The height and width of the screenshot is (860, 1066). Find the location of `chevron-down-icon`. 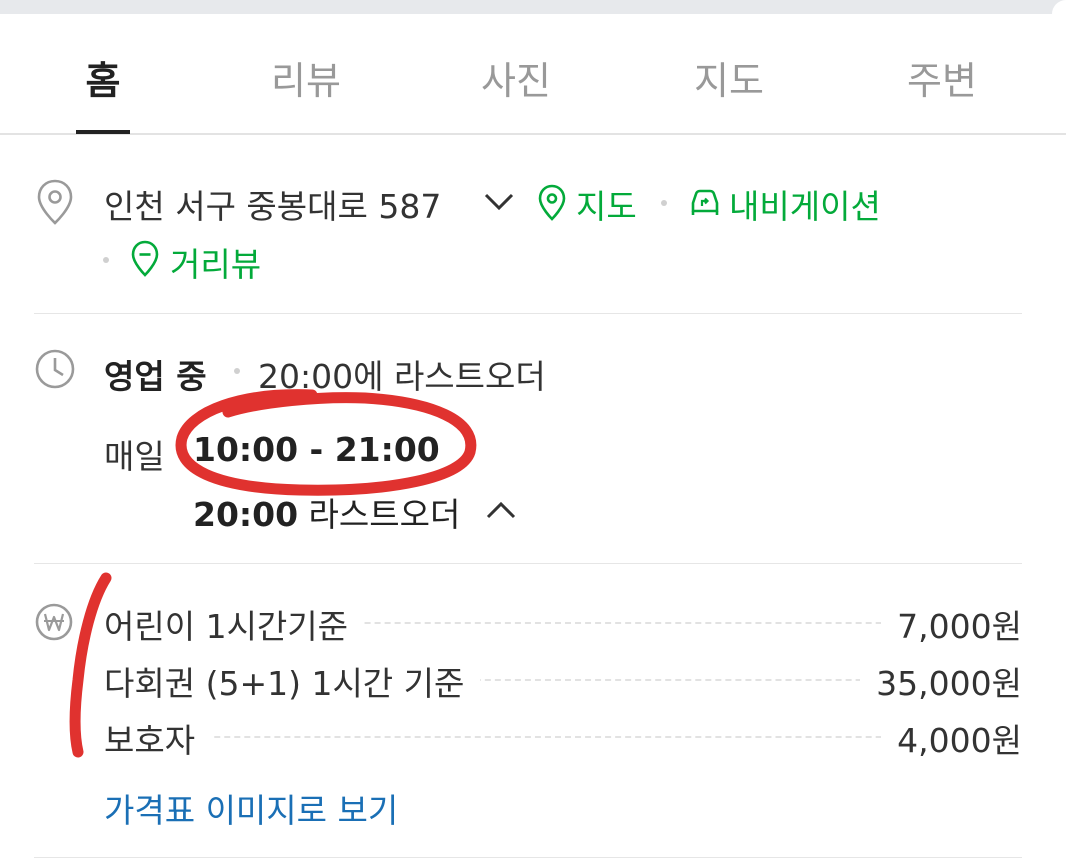

chevron-down-icon is located at coordinates (499, 202).